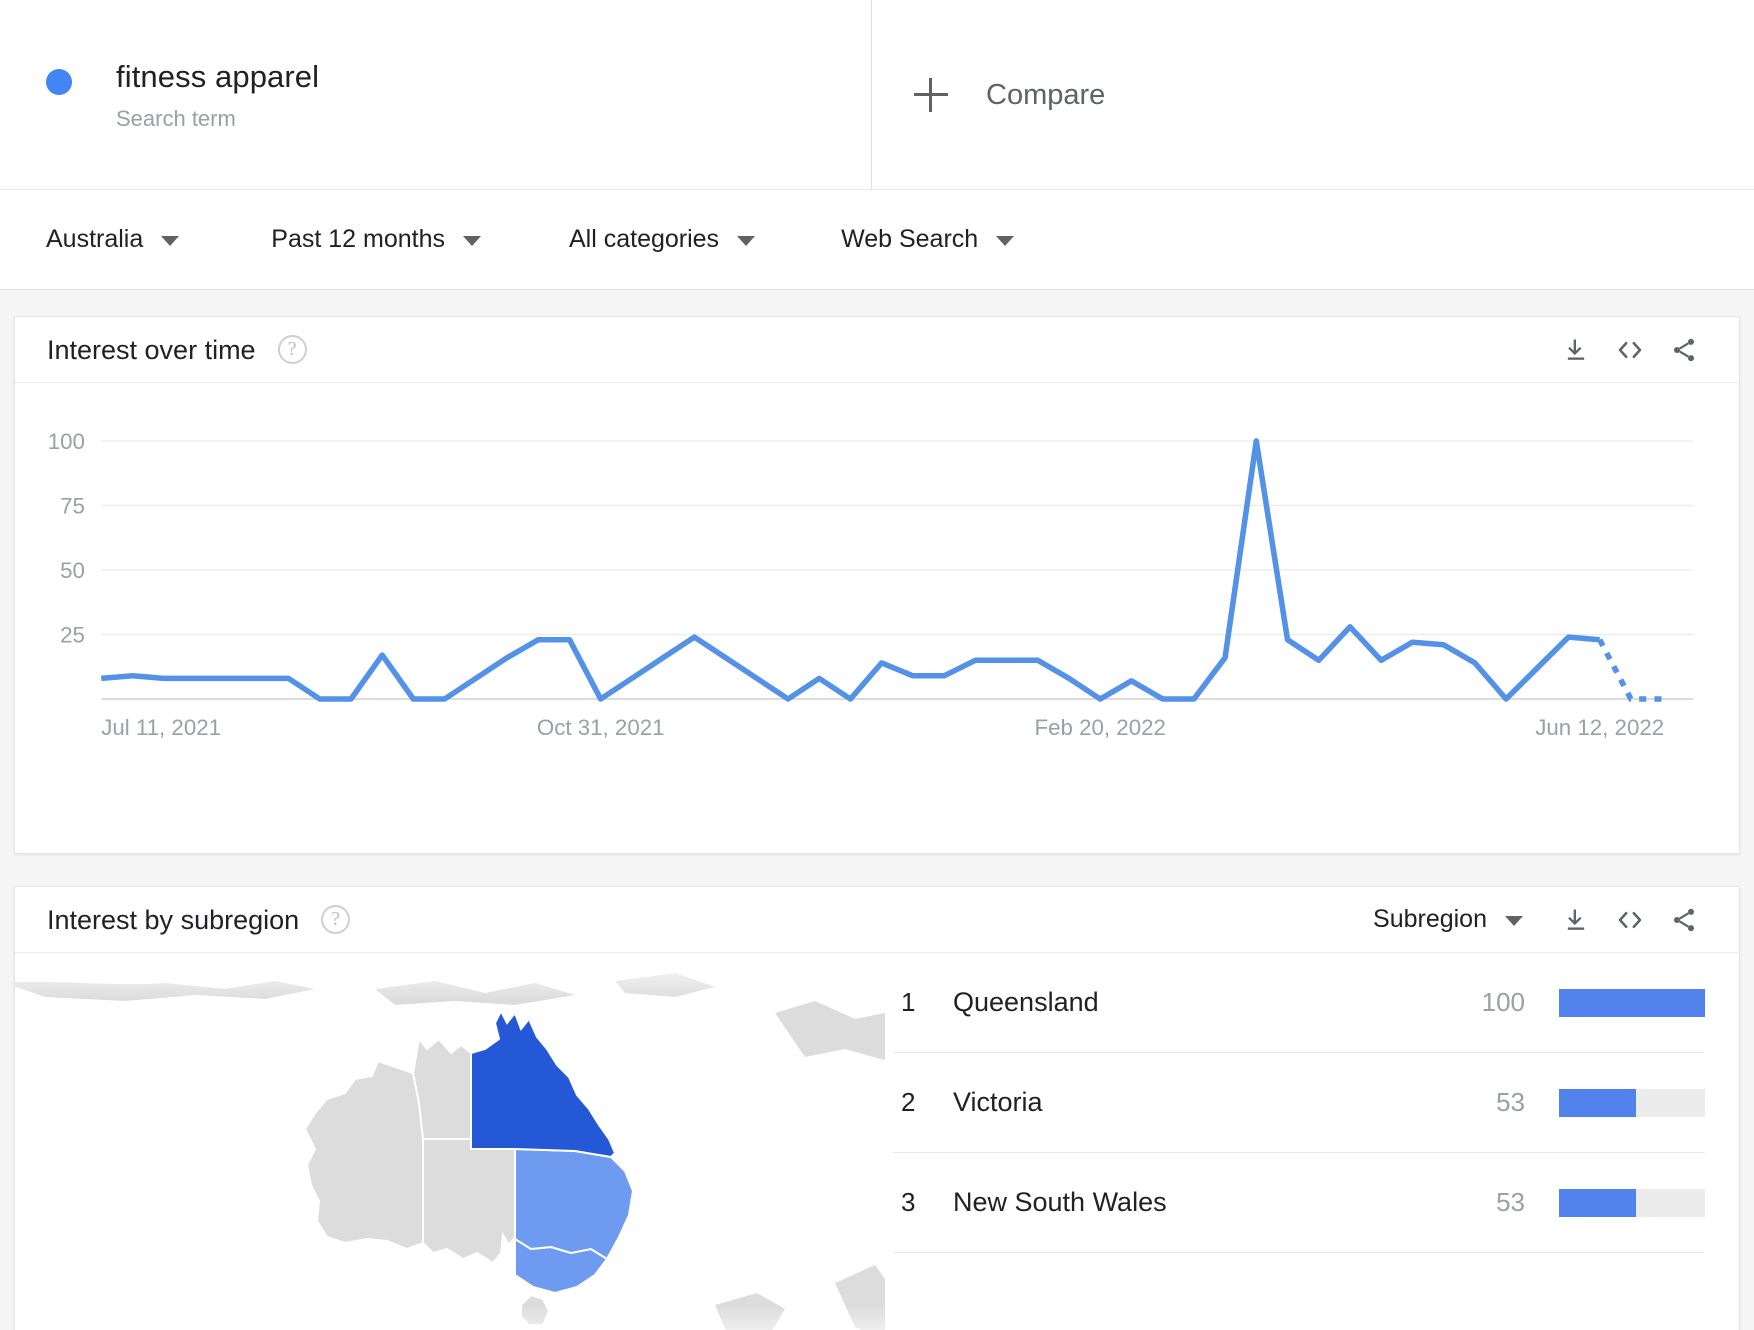 This screenshot has width=1754, height=1330. I want to click on filter-search-type-label: Web Search, so click(910, 239).